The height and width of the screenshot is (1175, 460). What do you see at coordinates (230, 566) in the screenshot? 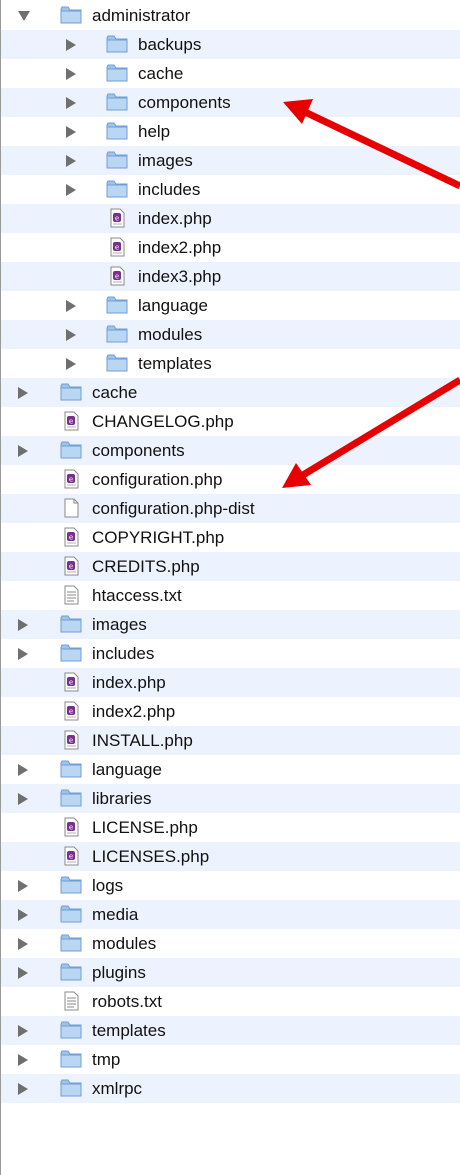
I see `tree-row: e CREDITS.php` at bounding box center [230, 566].